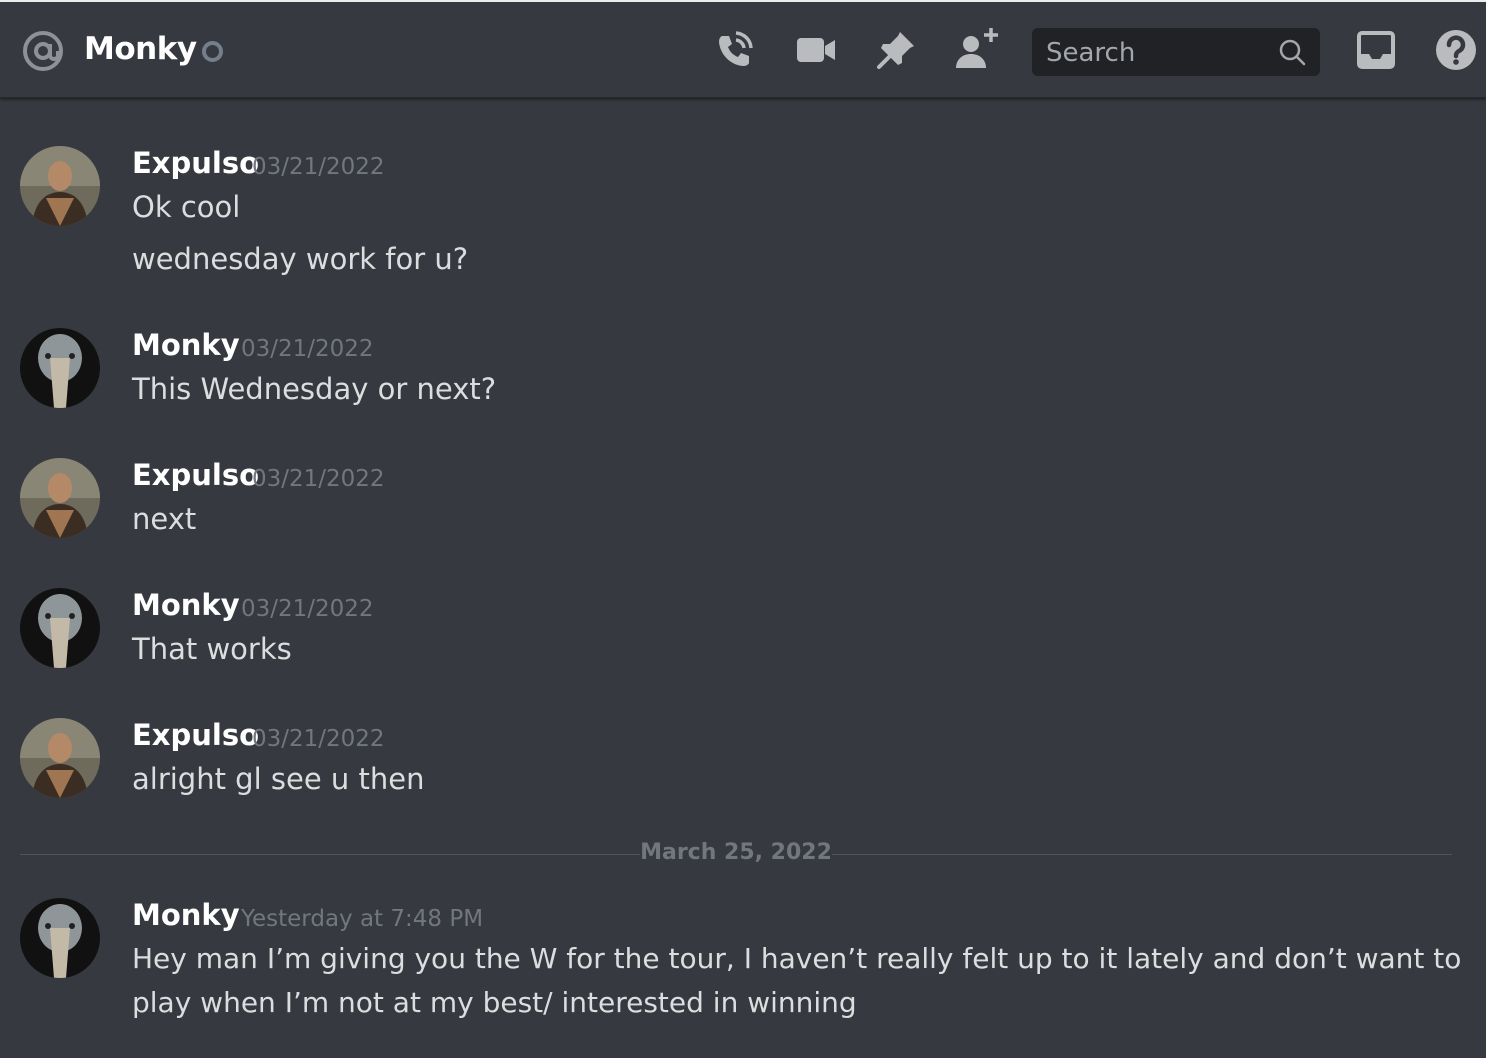 This screenshot has height=1058, width=1486. Describe the element at coordinates (140, 49) in the screenshot. I see `channel-name: Monky` at that location.